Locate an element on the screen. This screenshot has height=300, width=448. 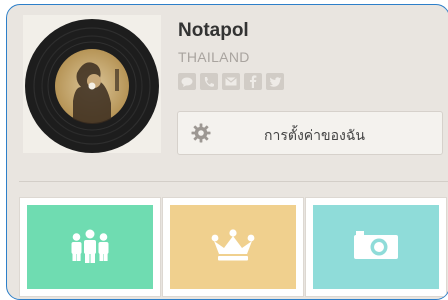
gear-icon is located at coordinates (201, 135).